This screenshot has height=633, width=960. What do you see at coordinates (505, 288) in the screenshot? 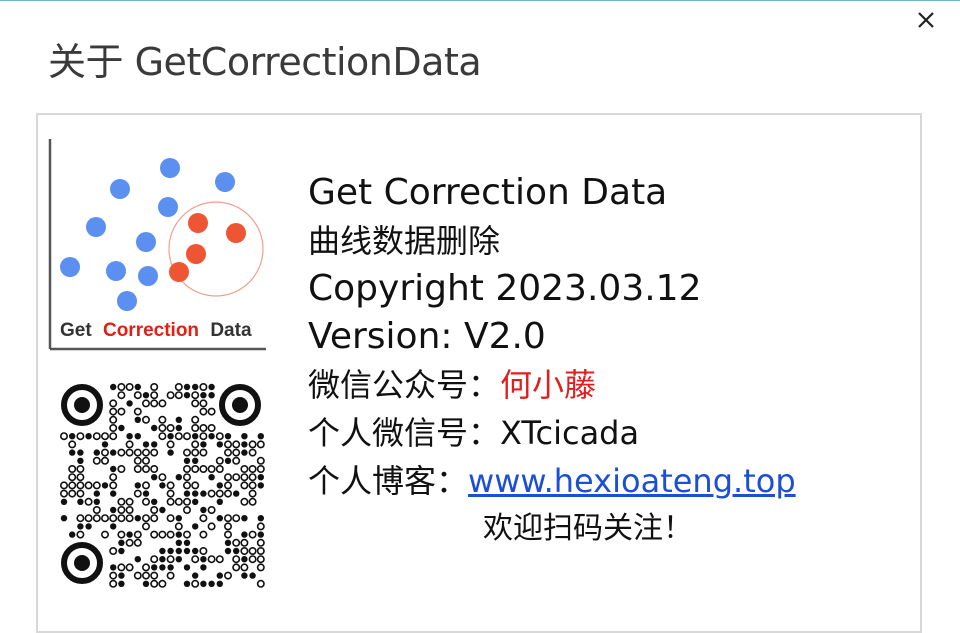
I see `copyright-text: Copyright 2023.03.12` at bounding box center [505, 288].